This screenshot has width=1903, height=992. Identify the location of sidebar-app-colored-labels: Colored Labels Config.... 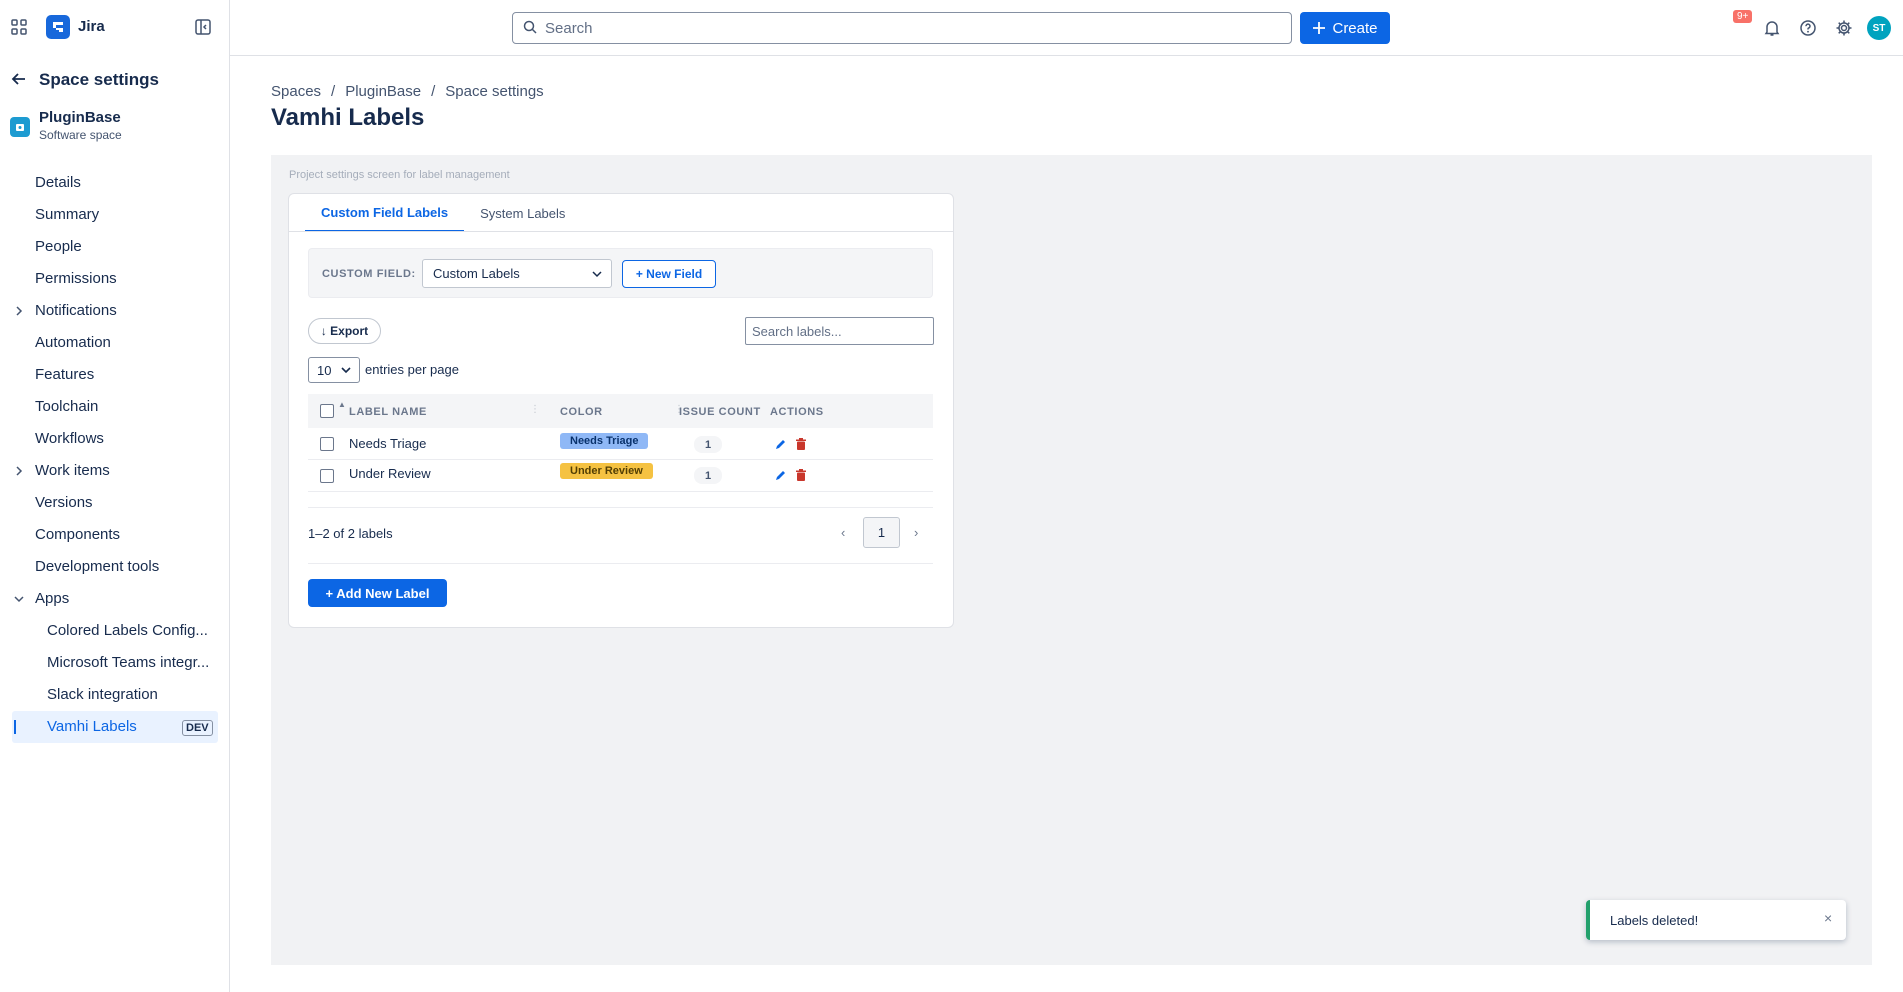
(127, 630).